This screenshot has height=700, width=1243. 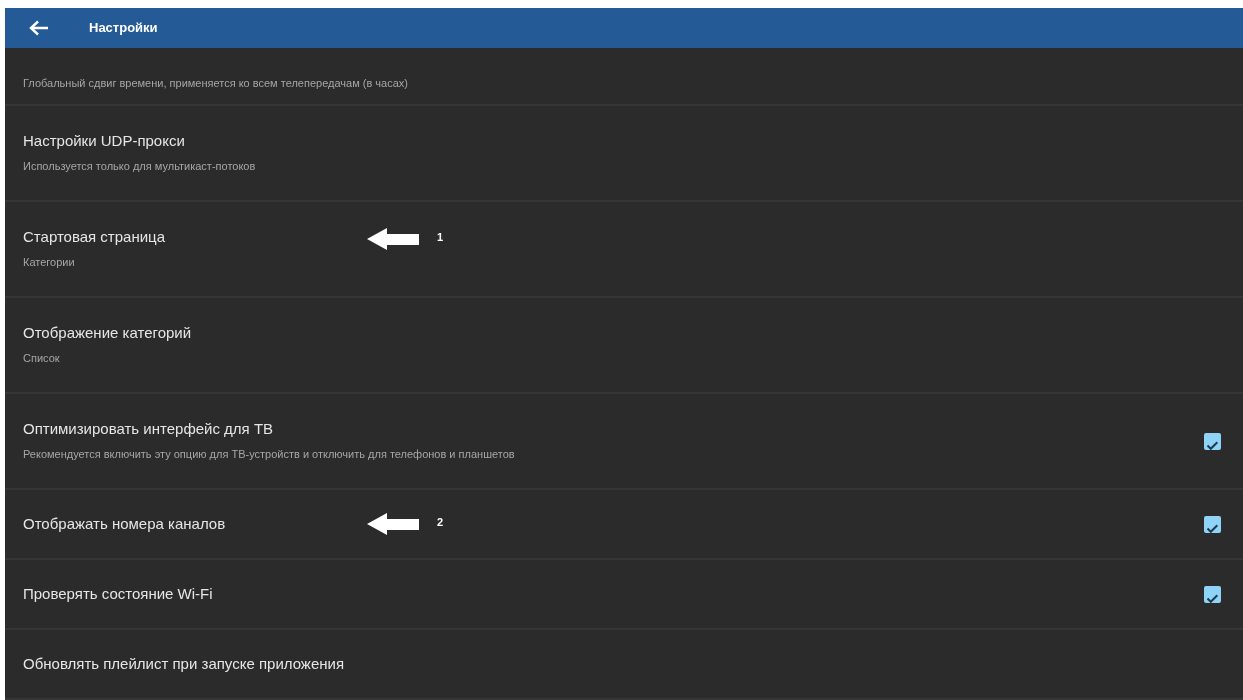 I want to click on settings-item: Отображать номера каналов 2, so click(x=624, y=525).